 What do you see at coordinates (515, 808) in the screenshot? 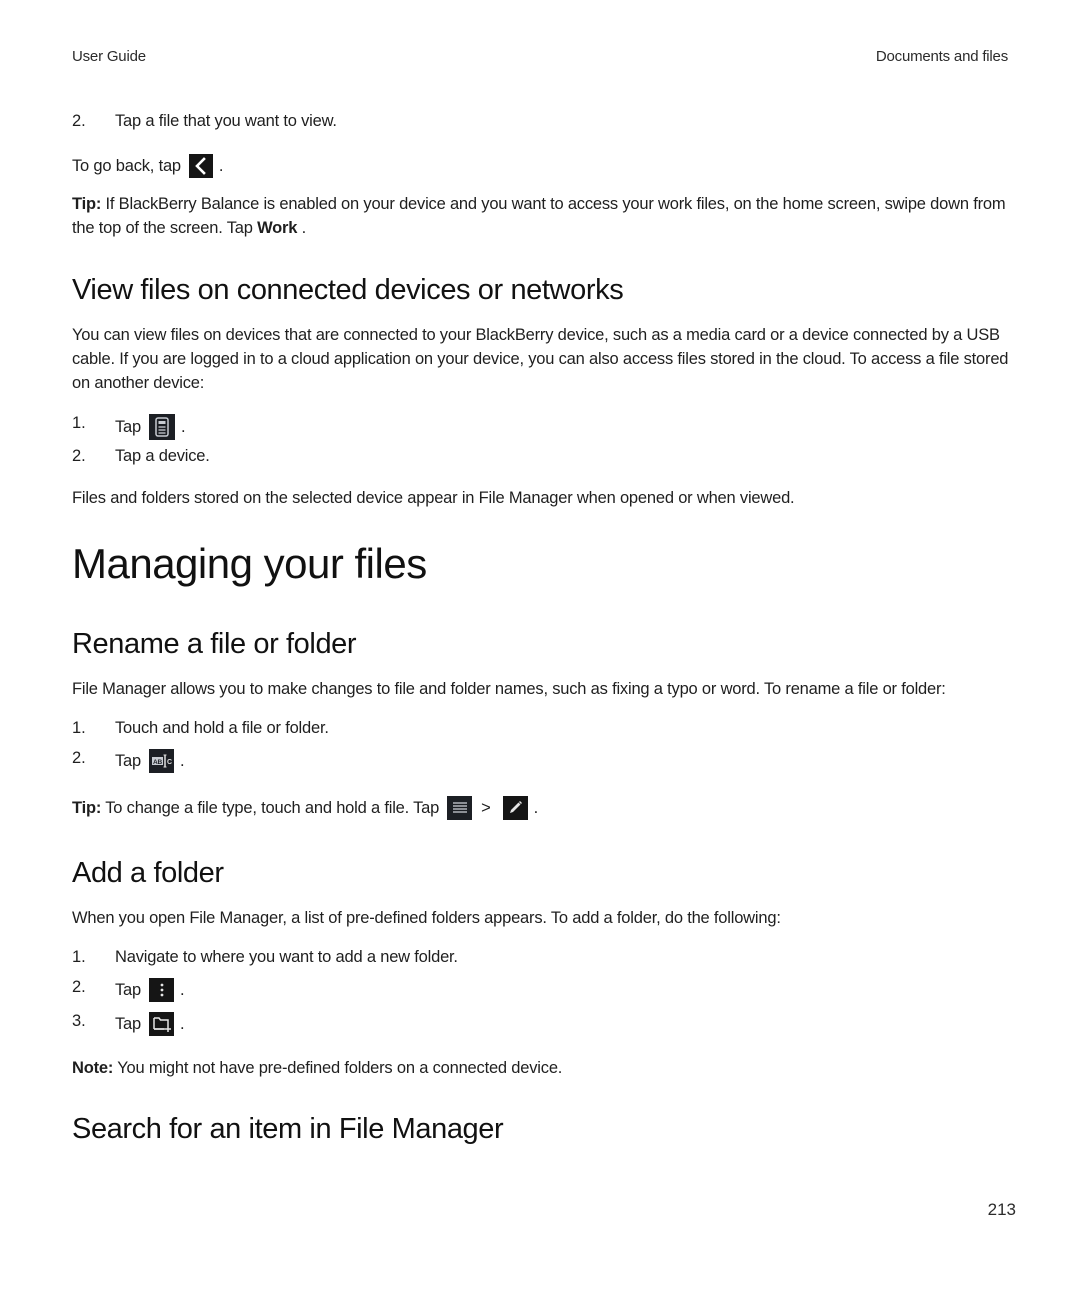
I see `pencil-edit-icon` at bounding box center [515, 808].